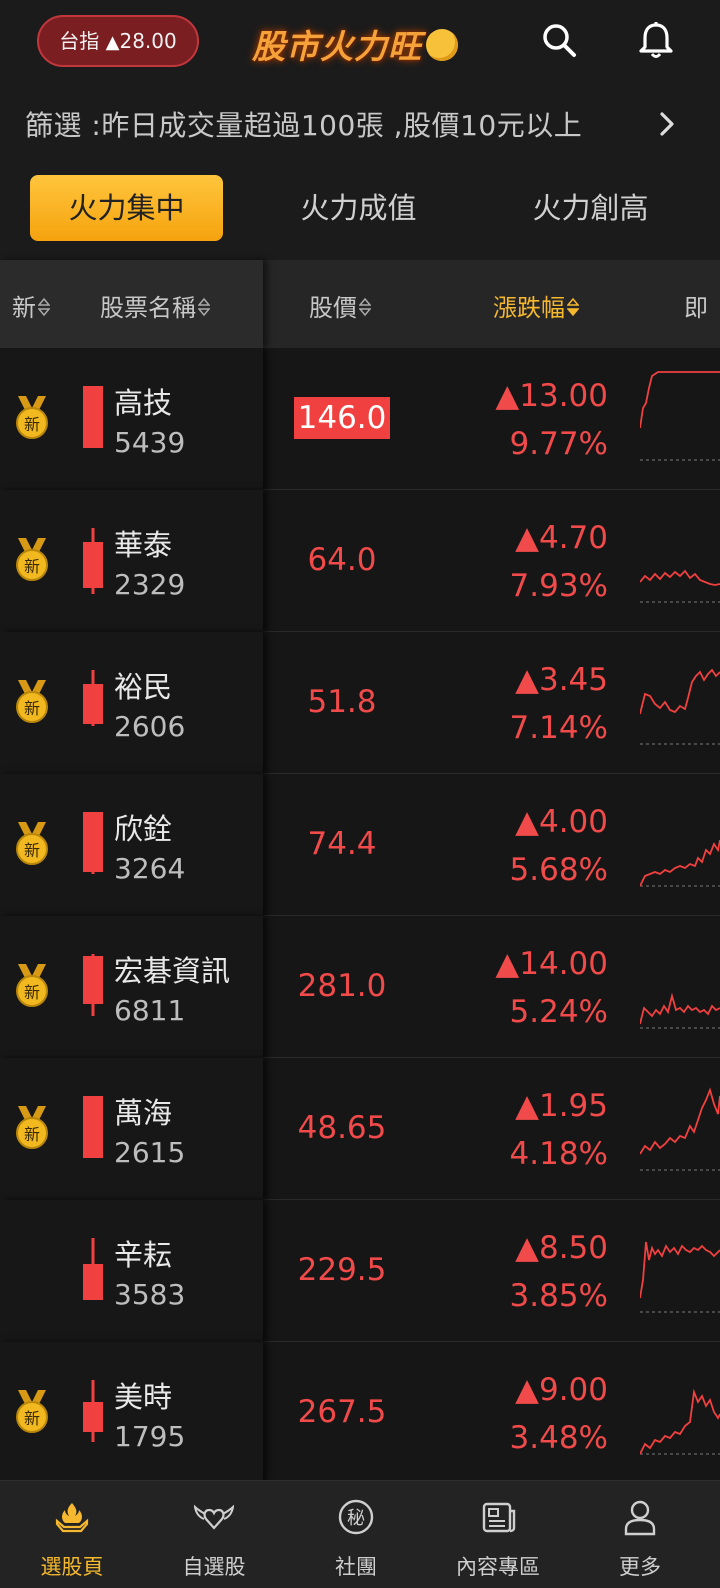 The height and width of the screenshot is (1588, 720). What do you see at coordinates (79, 41) in the screenshot?
I see `index-label: 台指` at bounding box center [79, 41].